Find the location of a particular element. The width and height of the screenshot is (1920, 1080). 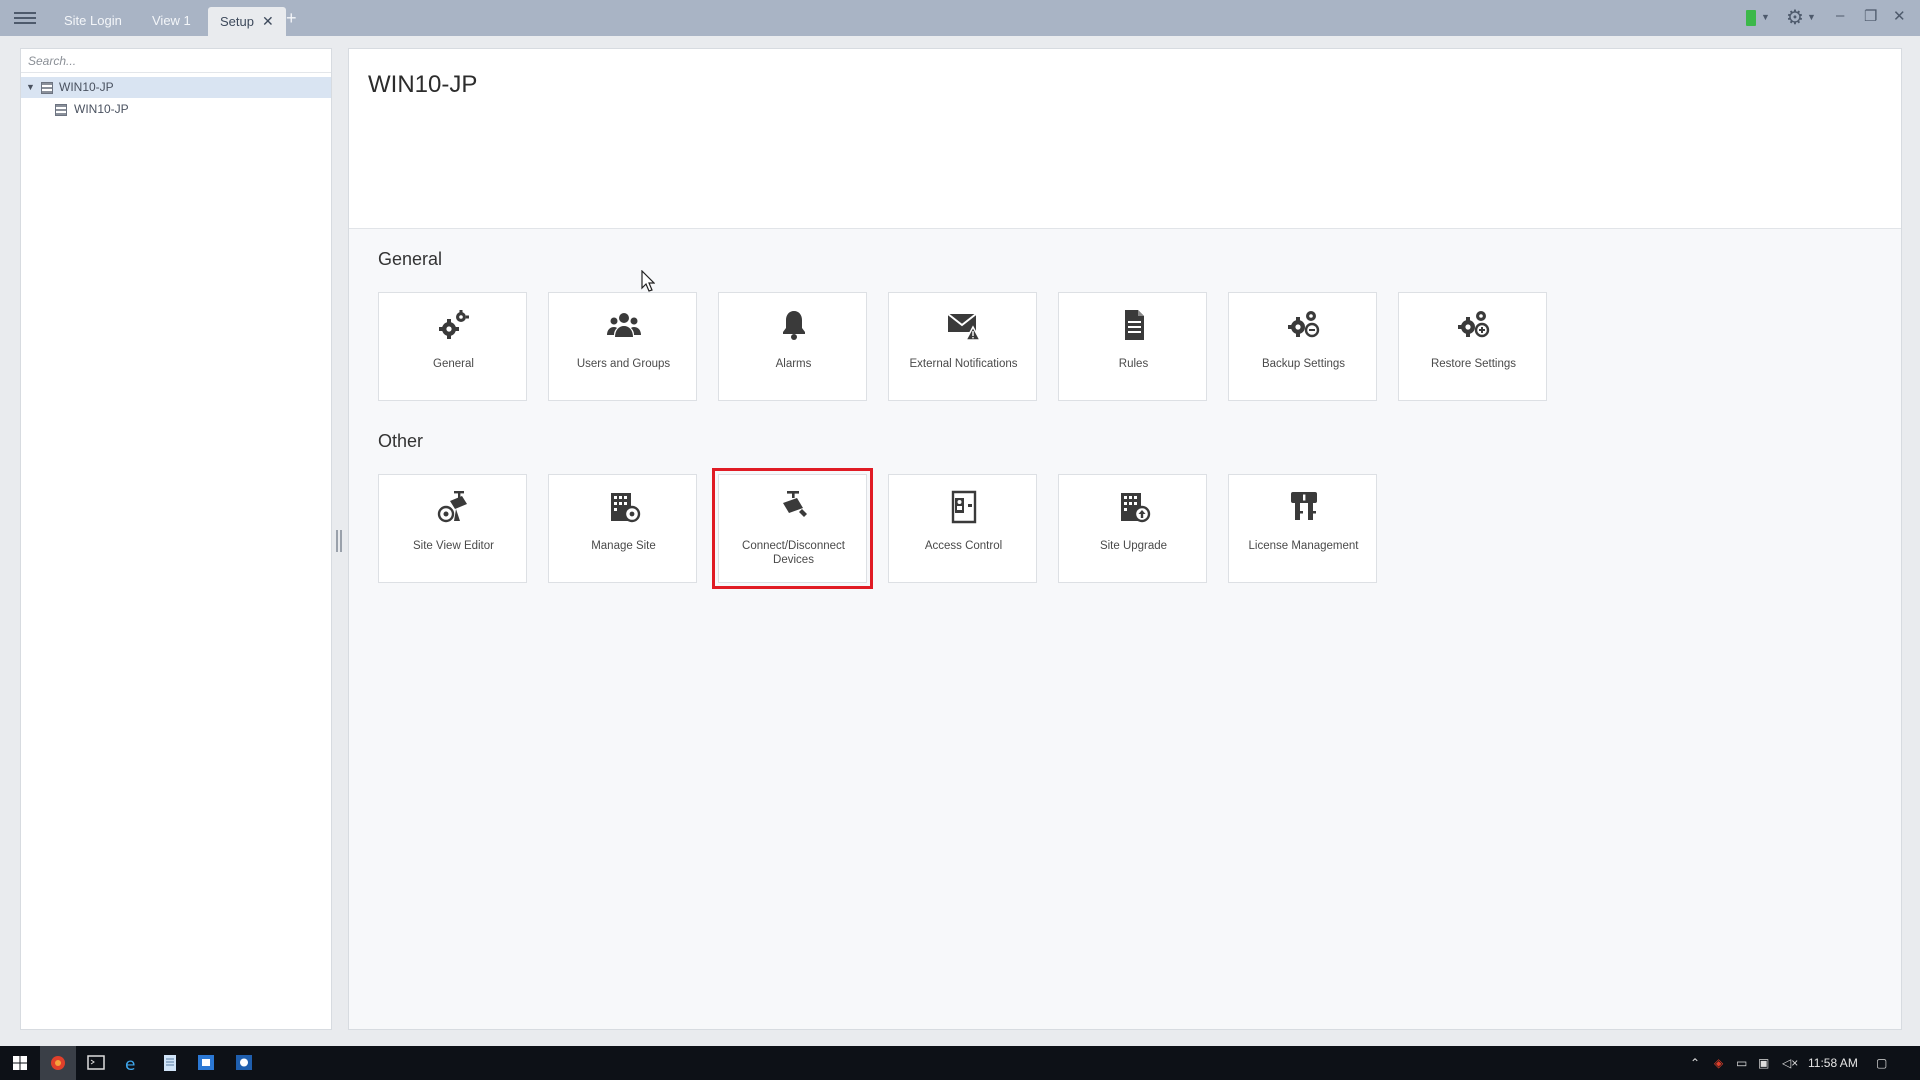

expand-caret-icon: ▼ is located at coordinates (30, 87).